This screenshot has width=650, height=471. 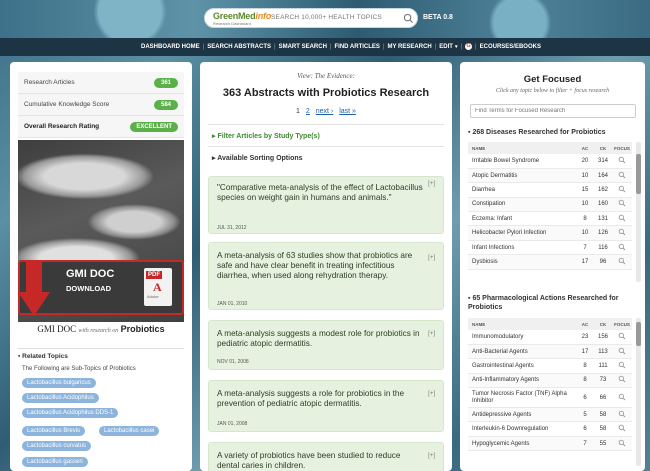 What do you see at coordinates (263, 16) in the screenshot?
I see `logo-accent: info` at bounding box center [263, 16].